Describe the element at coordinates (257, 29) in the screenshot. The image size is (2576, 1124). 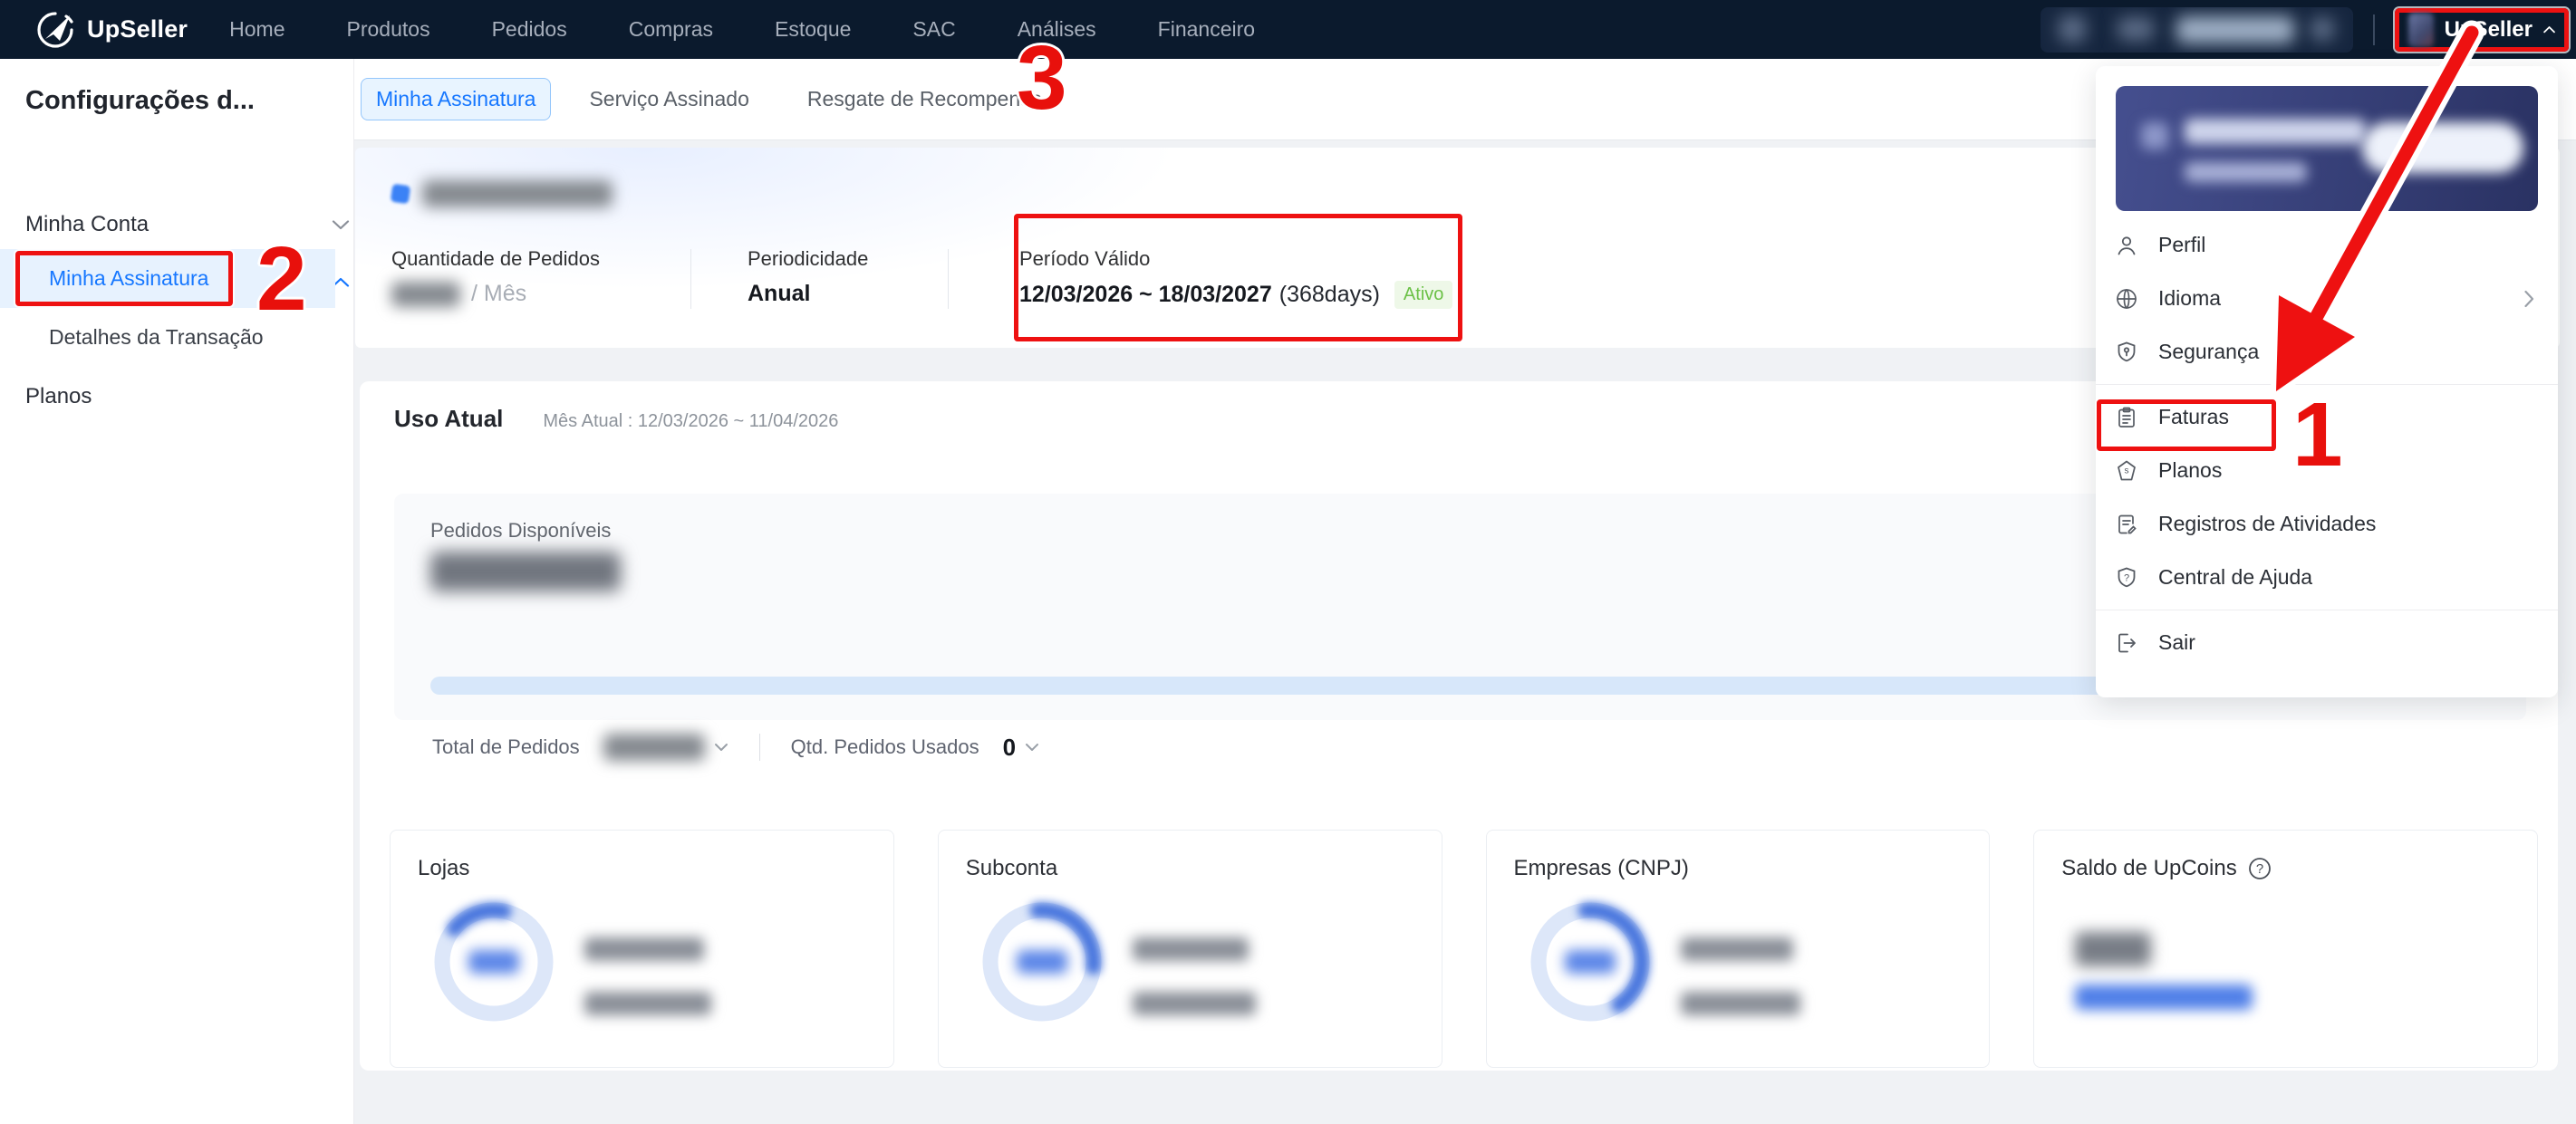
I see `nav-item-home: Home` at that location.